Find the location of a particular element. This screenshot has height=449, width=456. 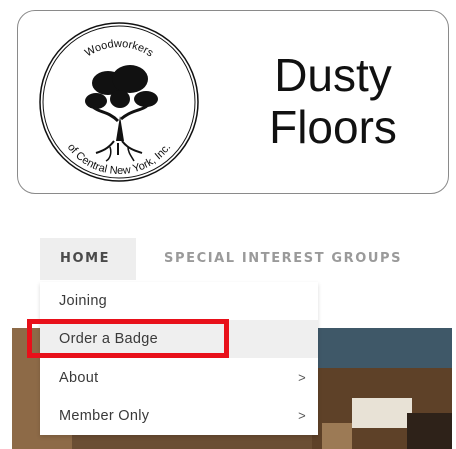

menu-item-label: About is located at coordinates (79, 378).